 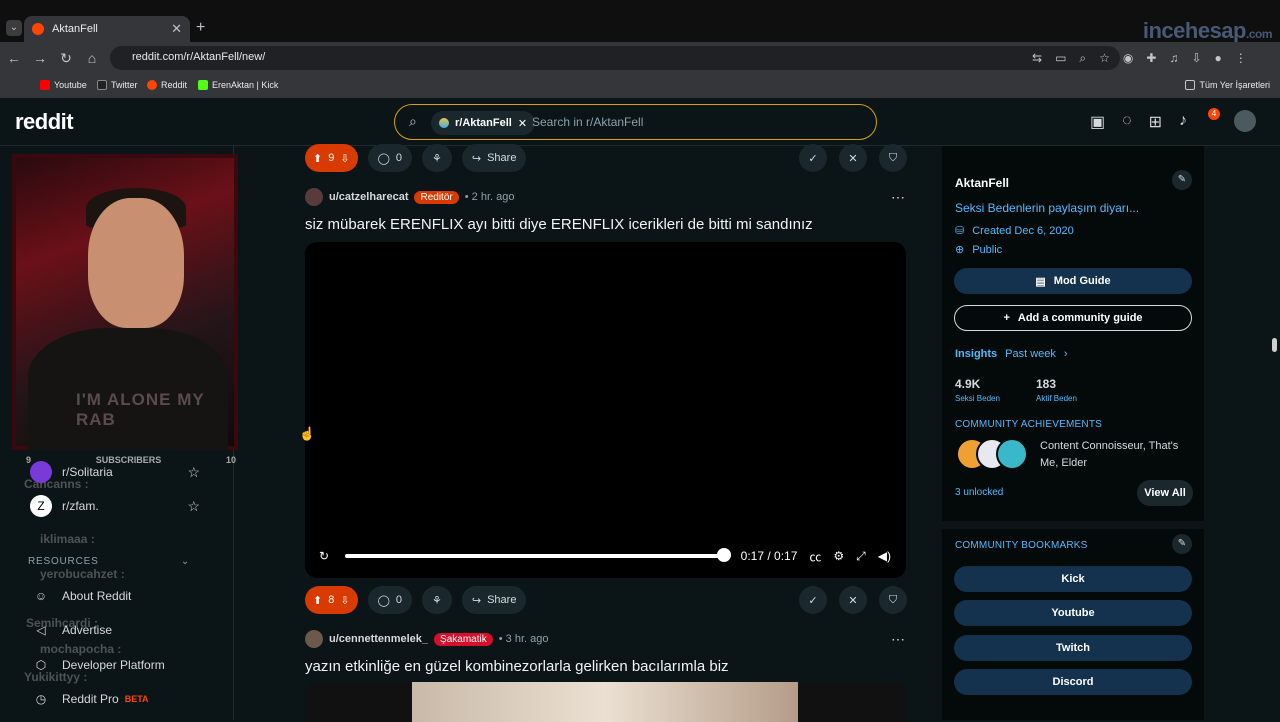 I want to click on all-bookmarks: Tüm Yer İşaretleri, so click(x=1227, y=85).